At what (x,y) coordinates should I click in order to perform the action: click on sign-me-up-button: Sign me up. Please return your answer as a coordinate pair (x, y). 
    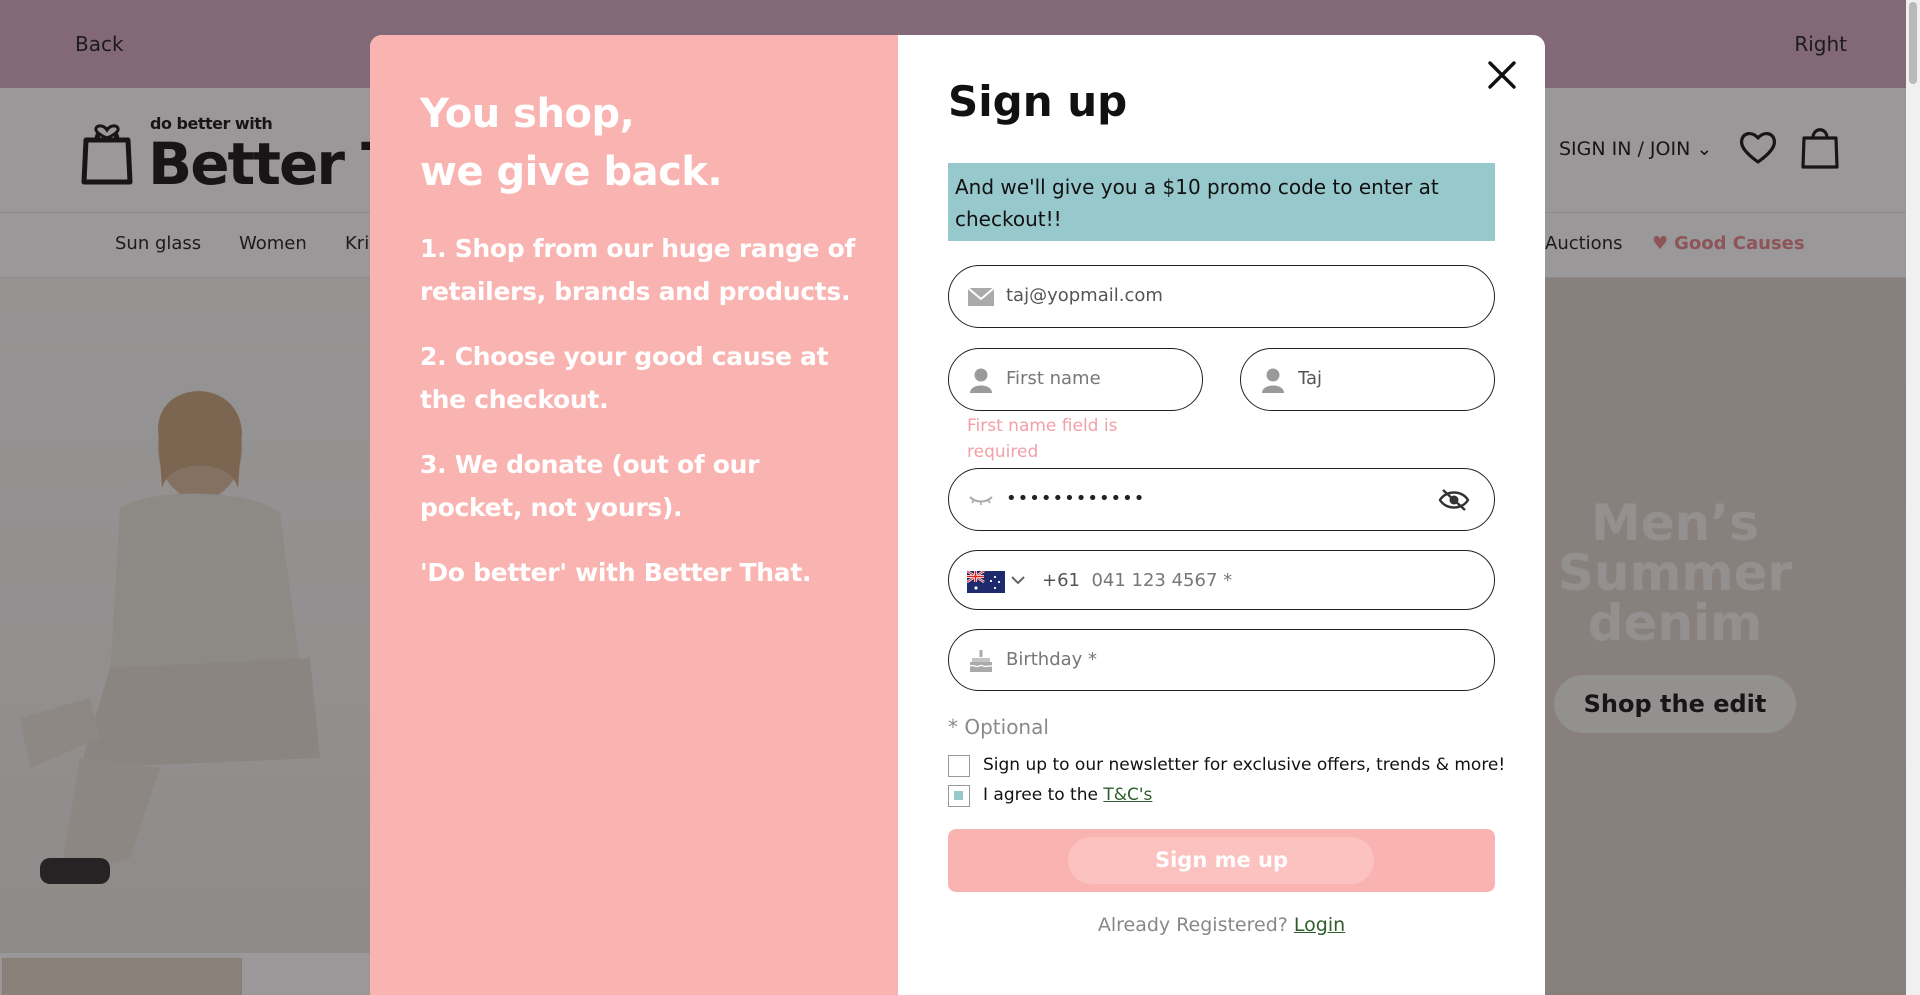
    Looking at the image, I should click on (1221, 860).